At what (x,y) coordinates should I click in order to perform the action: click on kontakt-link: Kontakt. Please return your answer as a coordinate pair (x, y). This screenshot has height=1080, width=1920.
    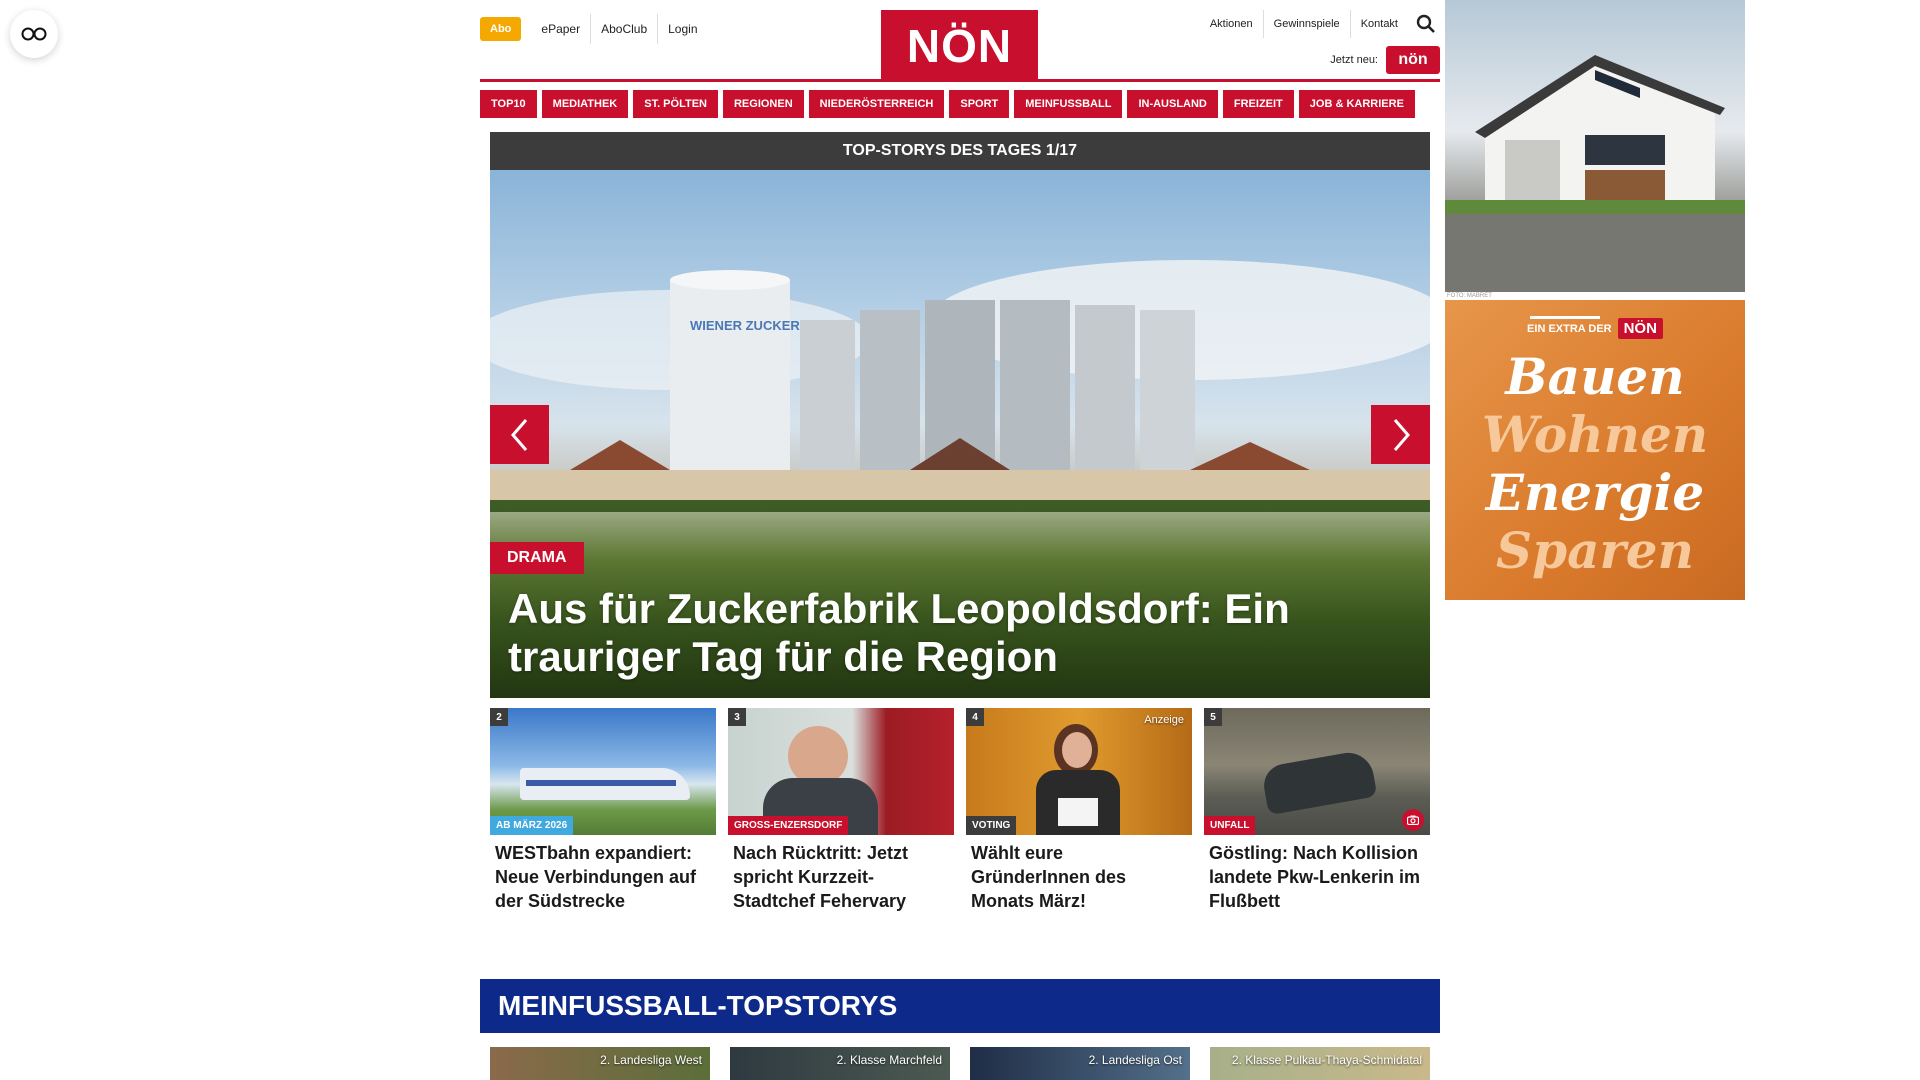
    Looking at the image, I should click on (1379, 24).